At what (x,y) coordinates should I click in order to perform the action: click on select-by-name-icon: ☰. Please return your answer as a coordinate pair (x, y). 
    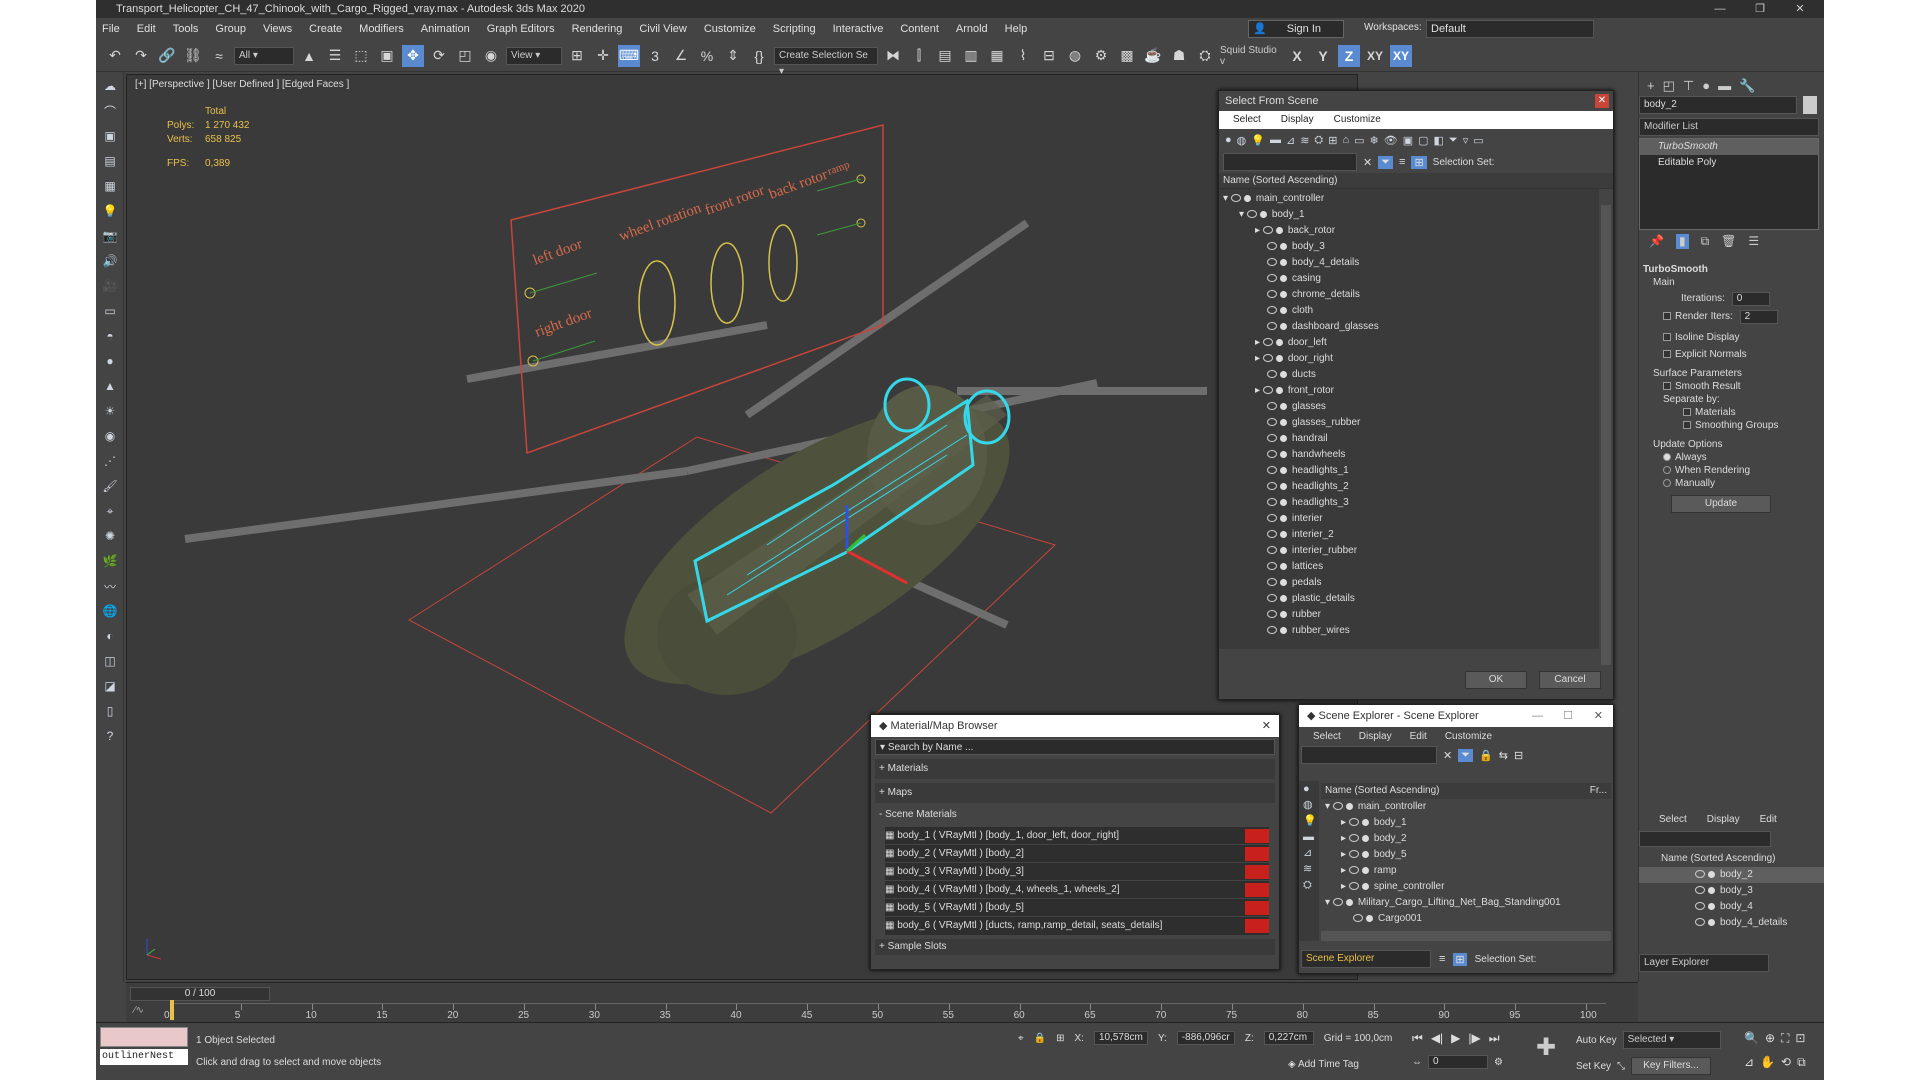
    Looking at the image, I should click on (335, 56).